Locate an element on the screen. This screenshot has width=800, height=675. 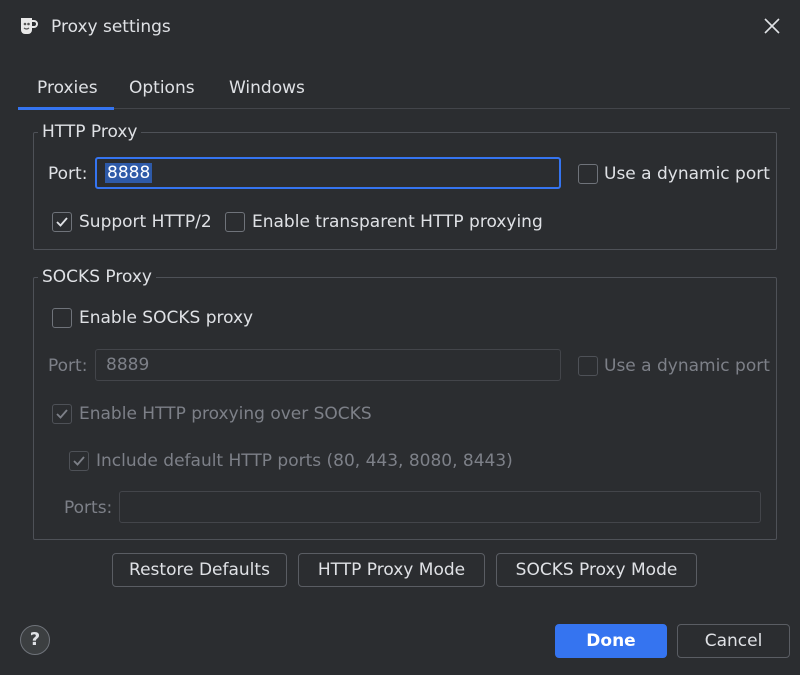
restore-defaults-button: Restore Defaults is located at coordinates (199, 570).